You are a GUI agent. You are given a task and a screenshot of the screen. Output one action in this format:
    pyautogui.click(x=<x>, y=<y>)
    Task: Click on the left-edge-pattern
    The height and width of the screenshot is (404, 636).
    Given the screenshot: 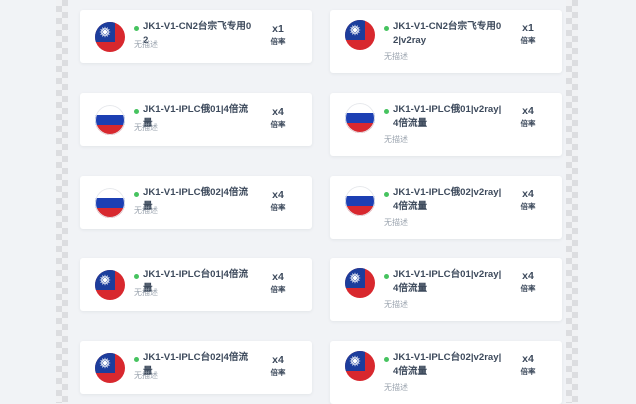 What is the action you would take?
    pyautogui.click(x=62, y=201)
    